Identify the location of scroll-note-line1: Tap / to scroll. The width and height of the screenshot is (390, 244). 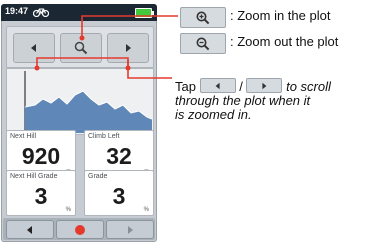
(281, 86).